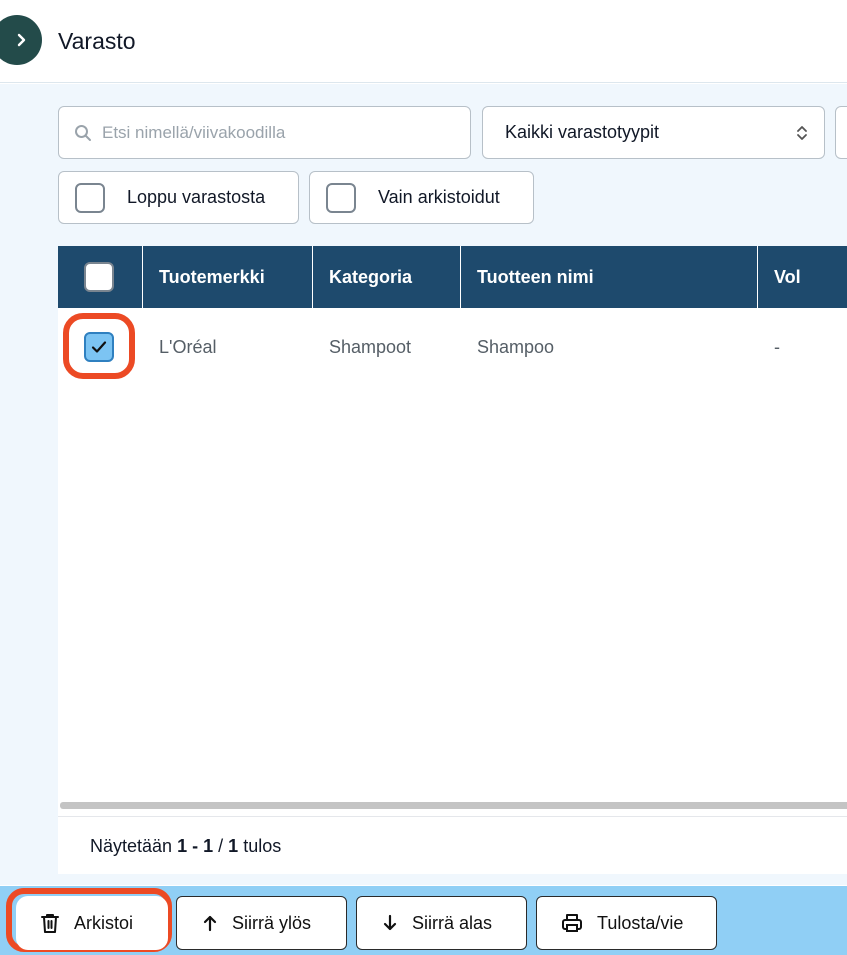 The height and width of the screenshot is (955, 847). I want to click on sidebar-toggle-button, so click(21, 40).